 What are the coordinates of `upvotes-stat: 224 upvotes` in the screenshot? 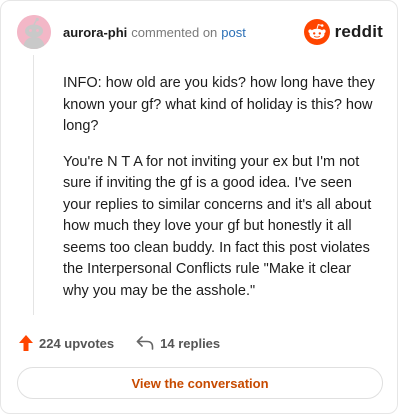 It's located at (66, 343).